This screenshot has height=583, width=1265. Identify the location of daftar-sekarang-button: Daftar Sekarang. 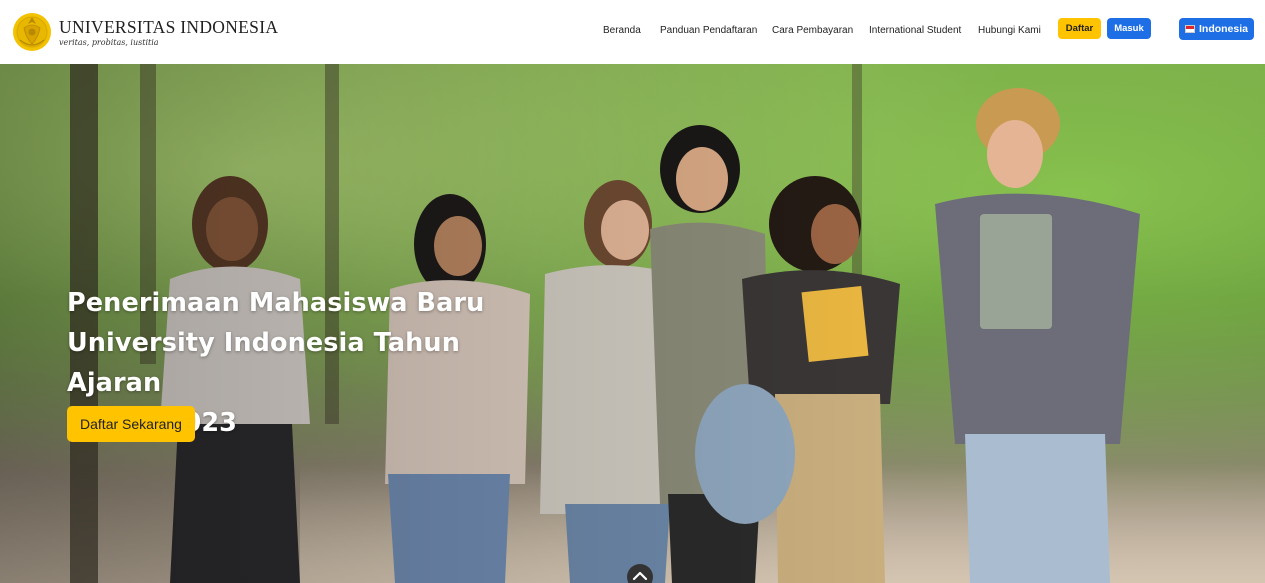
(131, 424).